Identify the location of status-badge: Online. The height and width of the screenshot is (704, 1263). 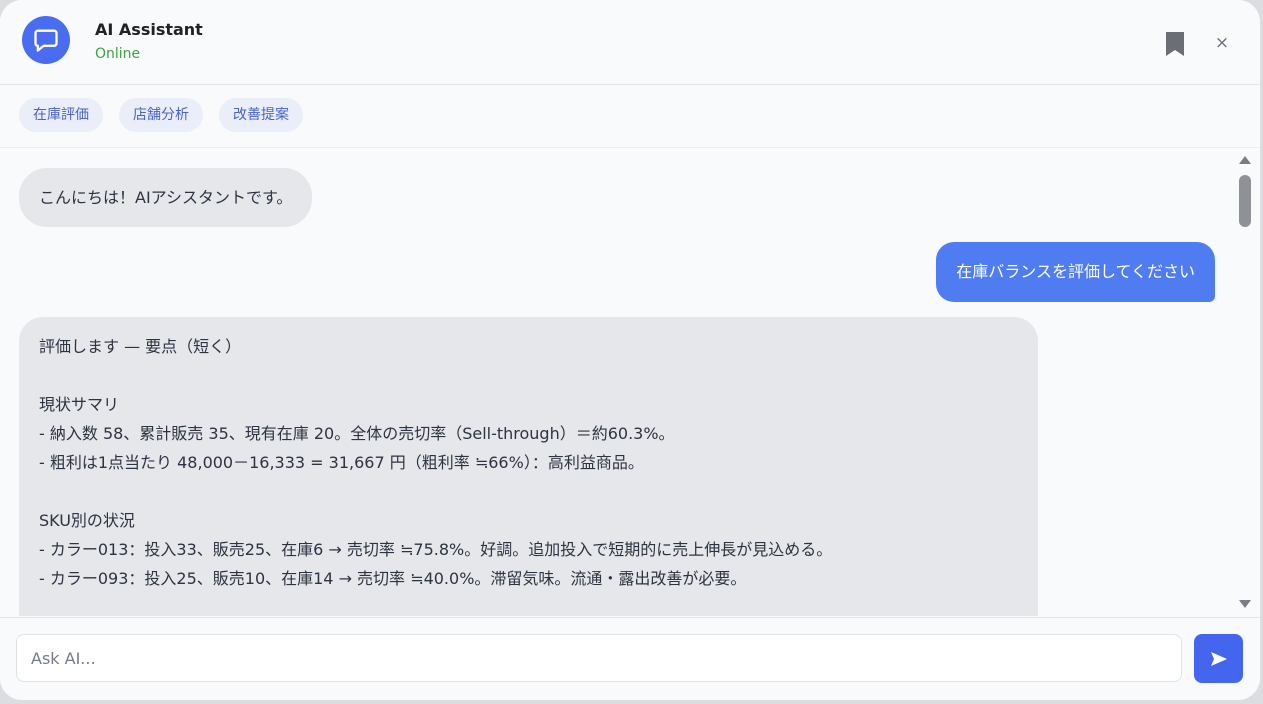
(118, 54).